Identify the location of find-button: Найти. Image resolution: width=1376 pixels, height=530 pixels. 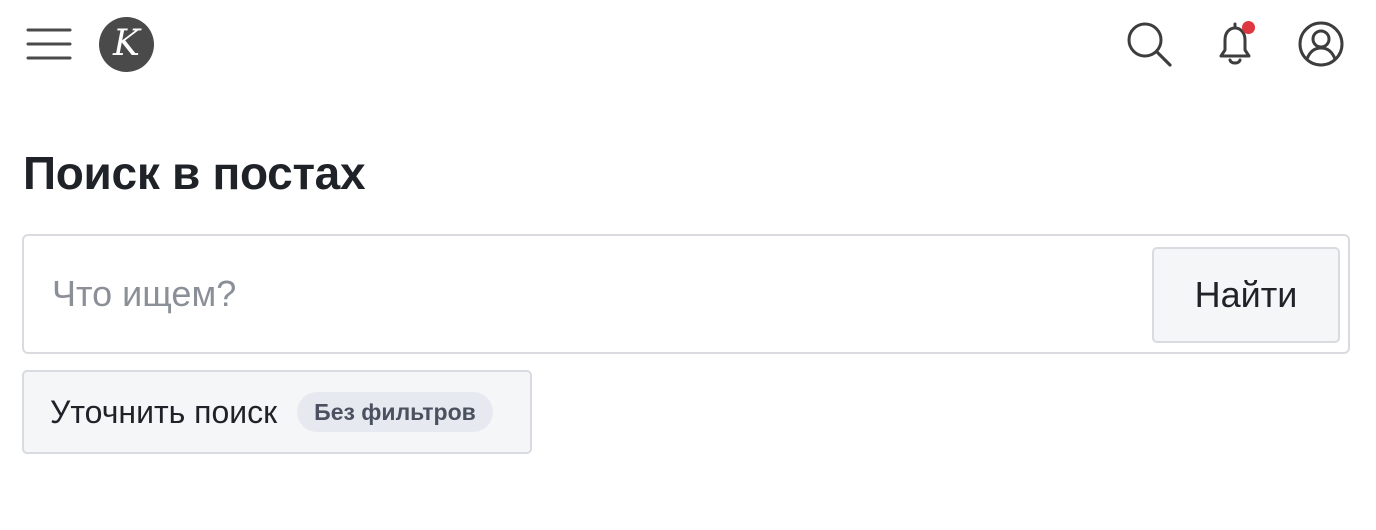
(1246, 295).